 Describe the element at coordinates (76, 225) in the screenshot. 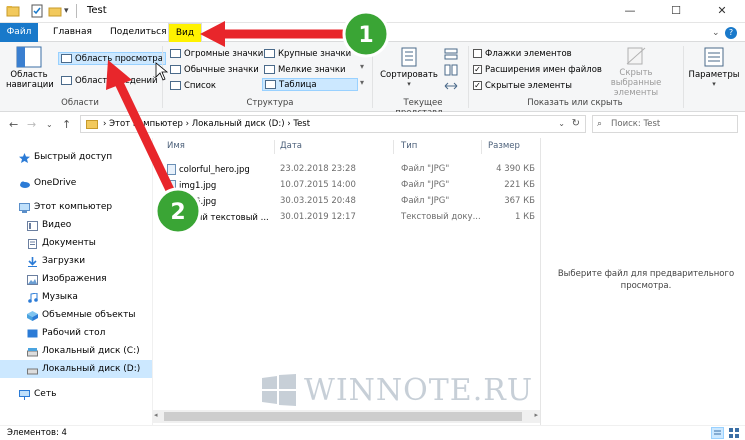

I see `sidebar-item-video: Видео` at that location.